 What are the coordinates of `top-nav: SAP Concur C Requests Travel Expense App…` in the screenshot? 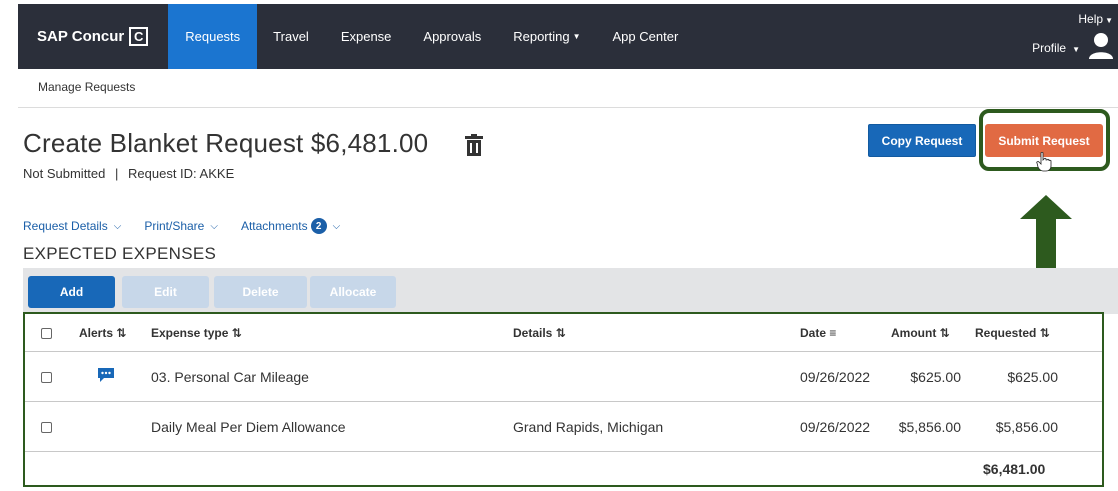 It's located at (568, 36).